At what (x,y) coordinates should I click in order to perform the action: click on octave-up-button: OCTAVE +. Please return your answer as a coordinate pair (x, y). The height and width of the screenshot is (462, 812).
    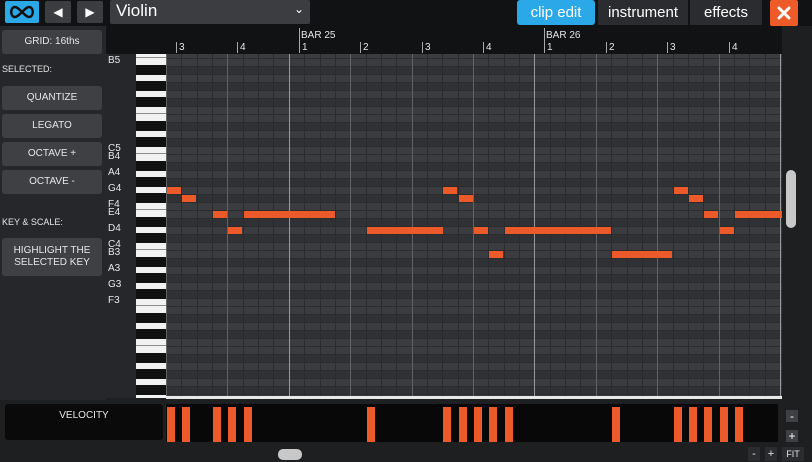
    Looking at the image, I should click on (52, 154).